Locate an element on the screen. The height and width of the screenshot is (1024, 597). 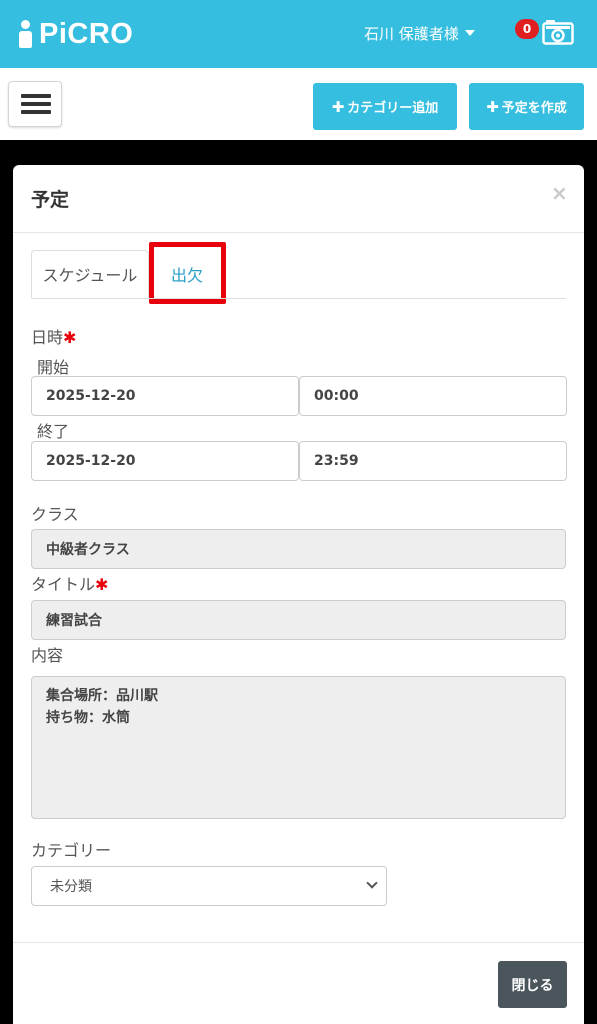
notification-badge: 0 is located at coordinates (527, 29).